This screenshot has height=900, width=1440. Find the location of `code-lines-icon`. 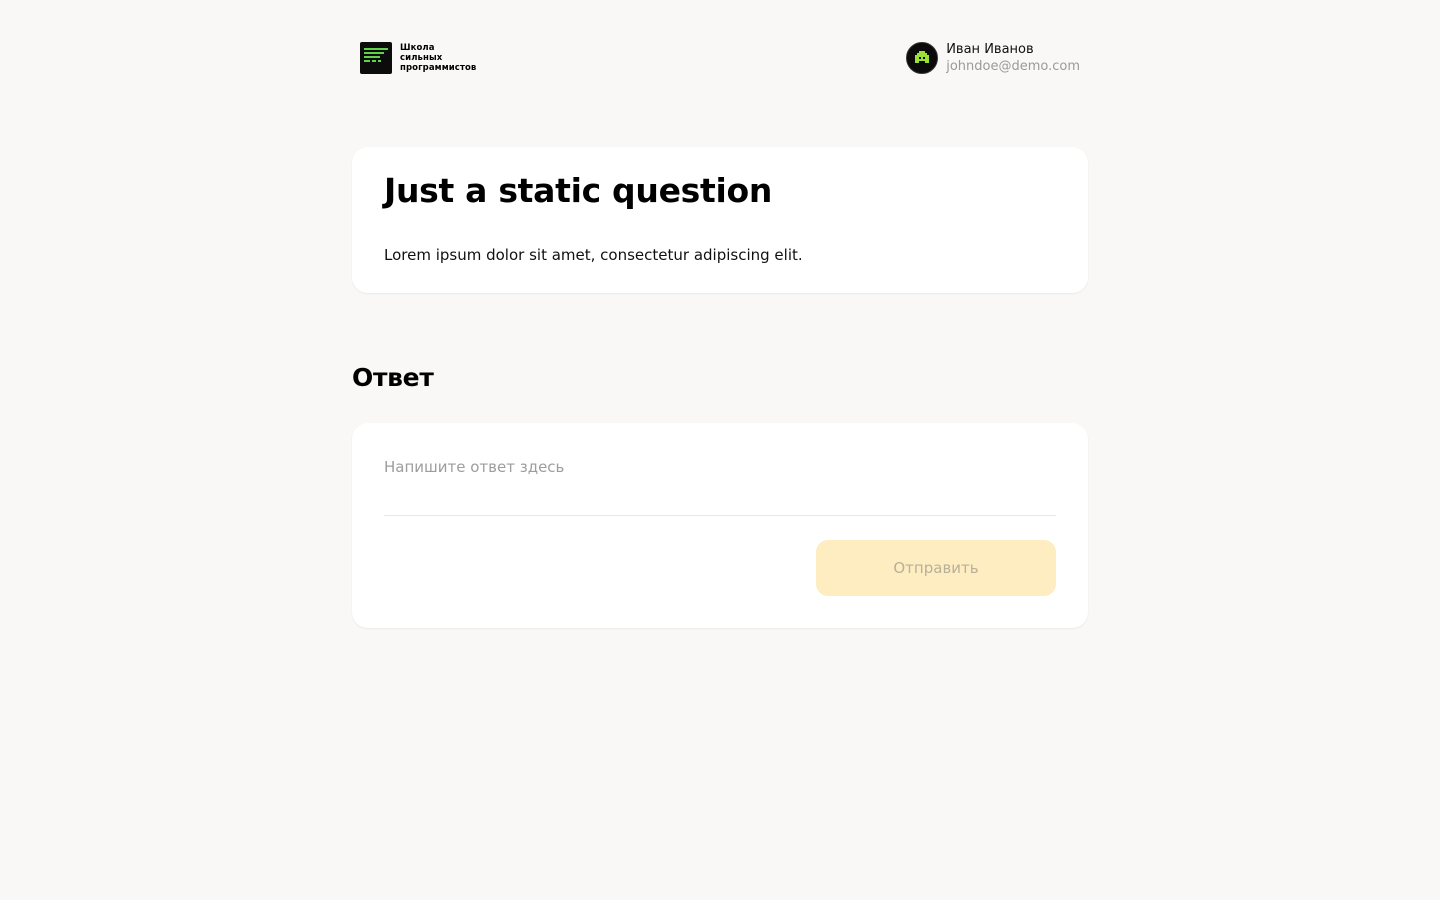

code-lines-icon is located at coordinates (376, 58).